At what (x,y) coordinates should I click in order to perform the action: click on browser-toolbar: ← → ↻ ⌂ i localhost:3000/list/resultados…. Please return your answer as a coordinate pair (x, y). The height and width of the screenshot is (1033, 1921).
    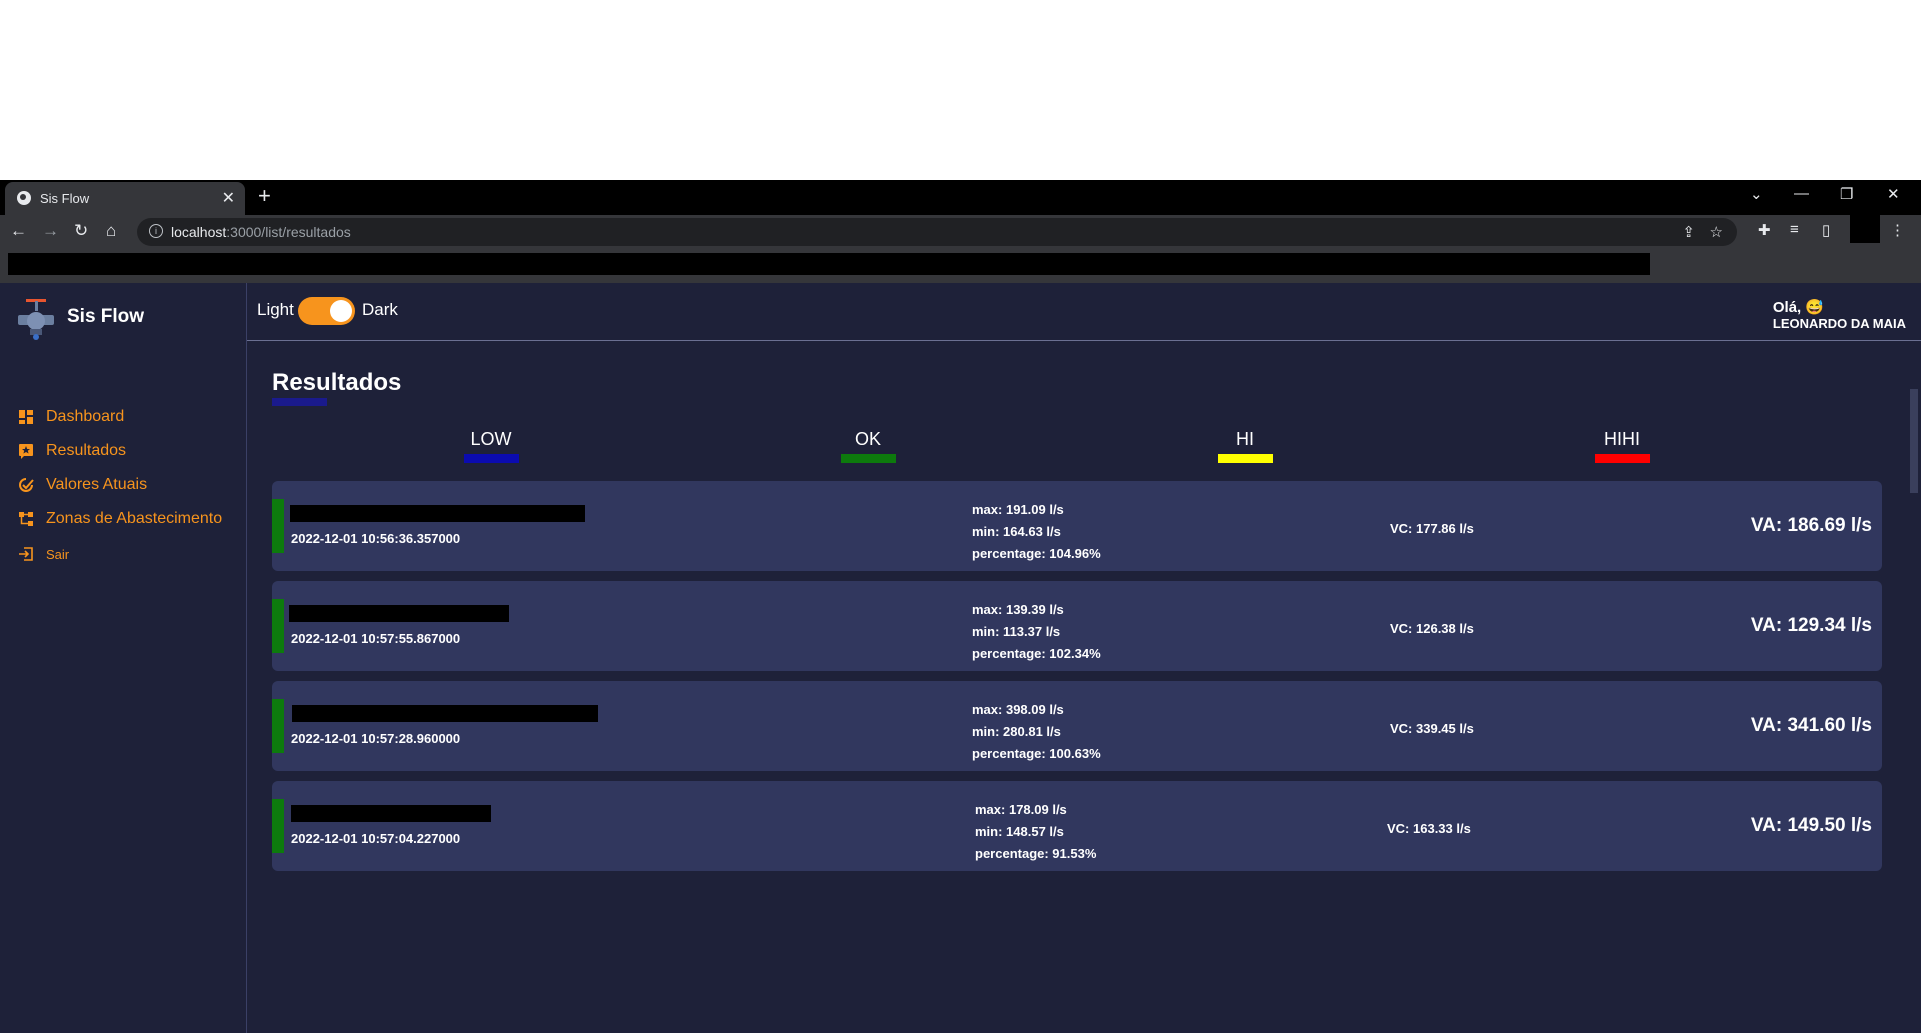
    Looking at the image, I should click on (960, 232).